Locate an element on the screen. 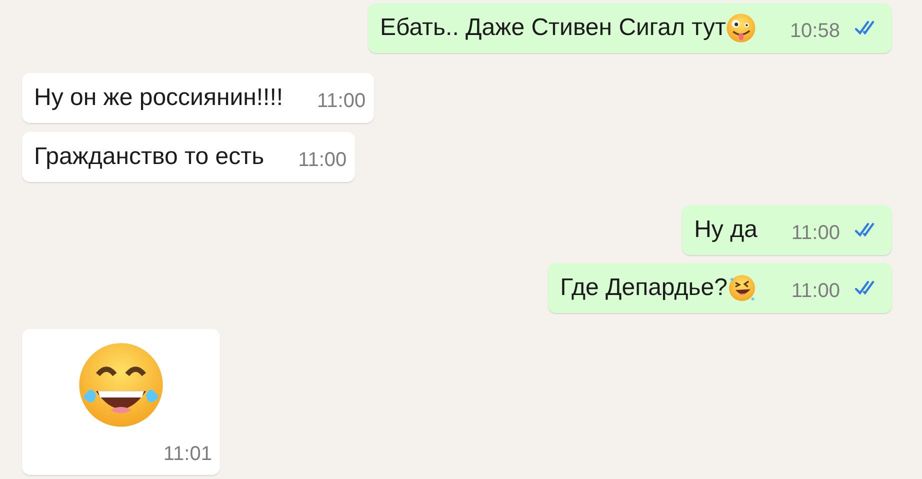 The image size is (922, 479). zany-face-icon is located at coordinates (741, 28).